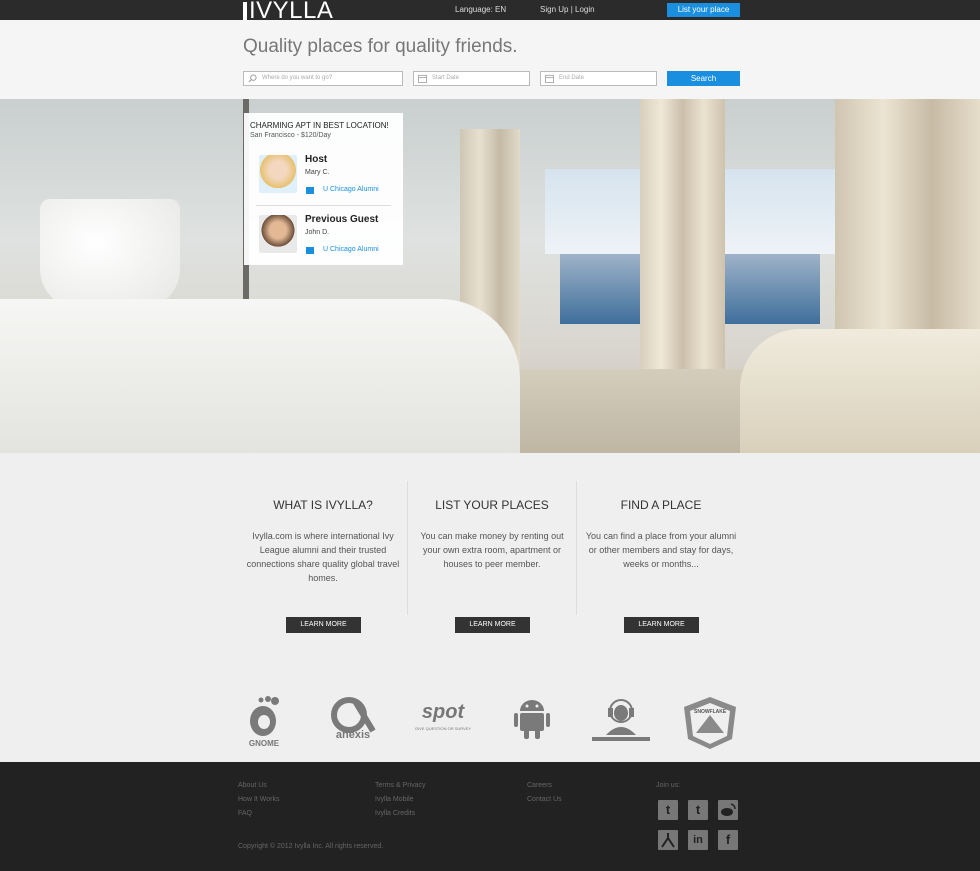 The height and width of the screenshot is (871, 980). Describe the element at coordinates (661, 505) in the screenshot. I see `feature-title: FIND A PLACE` at that location.